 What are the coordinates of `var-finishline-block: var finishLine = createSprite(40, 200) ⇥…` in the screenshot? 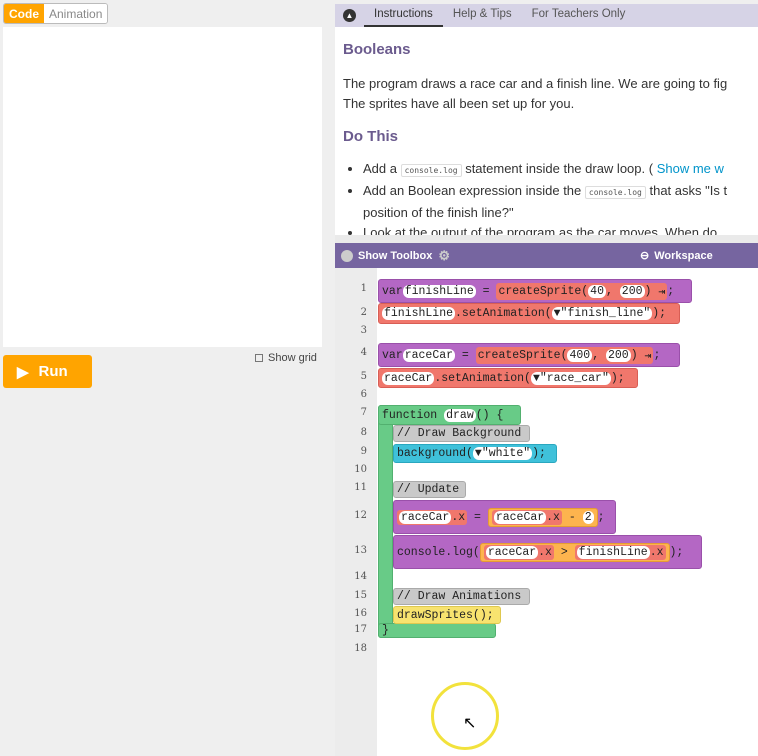 It's located at (535, 291).